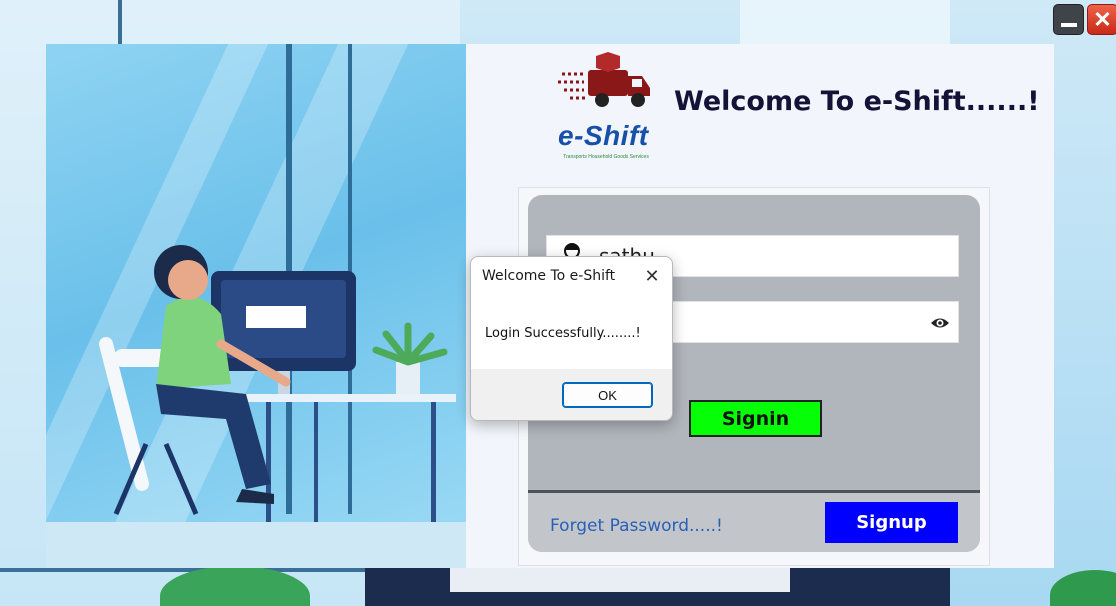 The width and height of the screenshot is (1116, 606). I want to click on signin-button: Signin, so click(755, 418).